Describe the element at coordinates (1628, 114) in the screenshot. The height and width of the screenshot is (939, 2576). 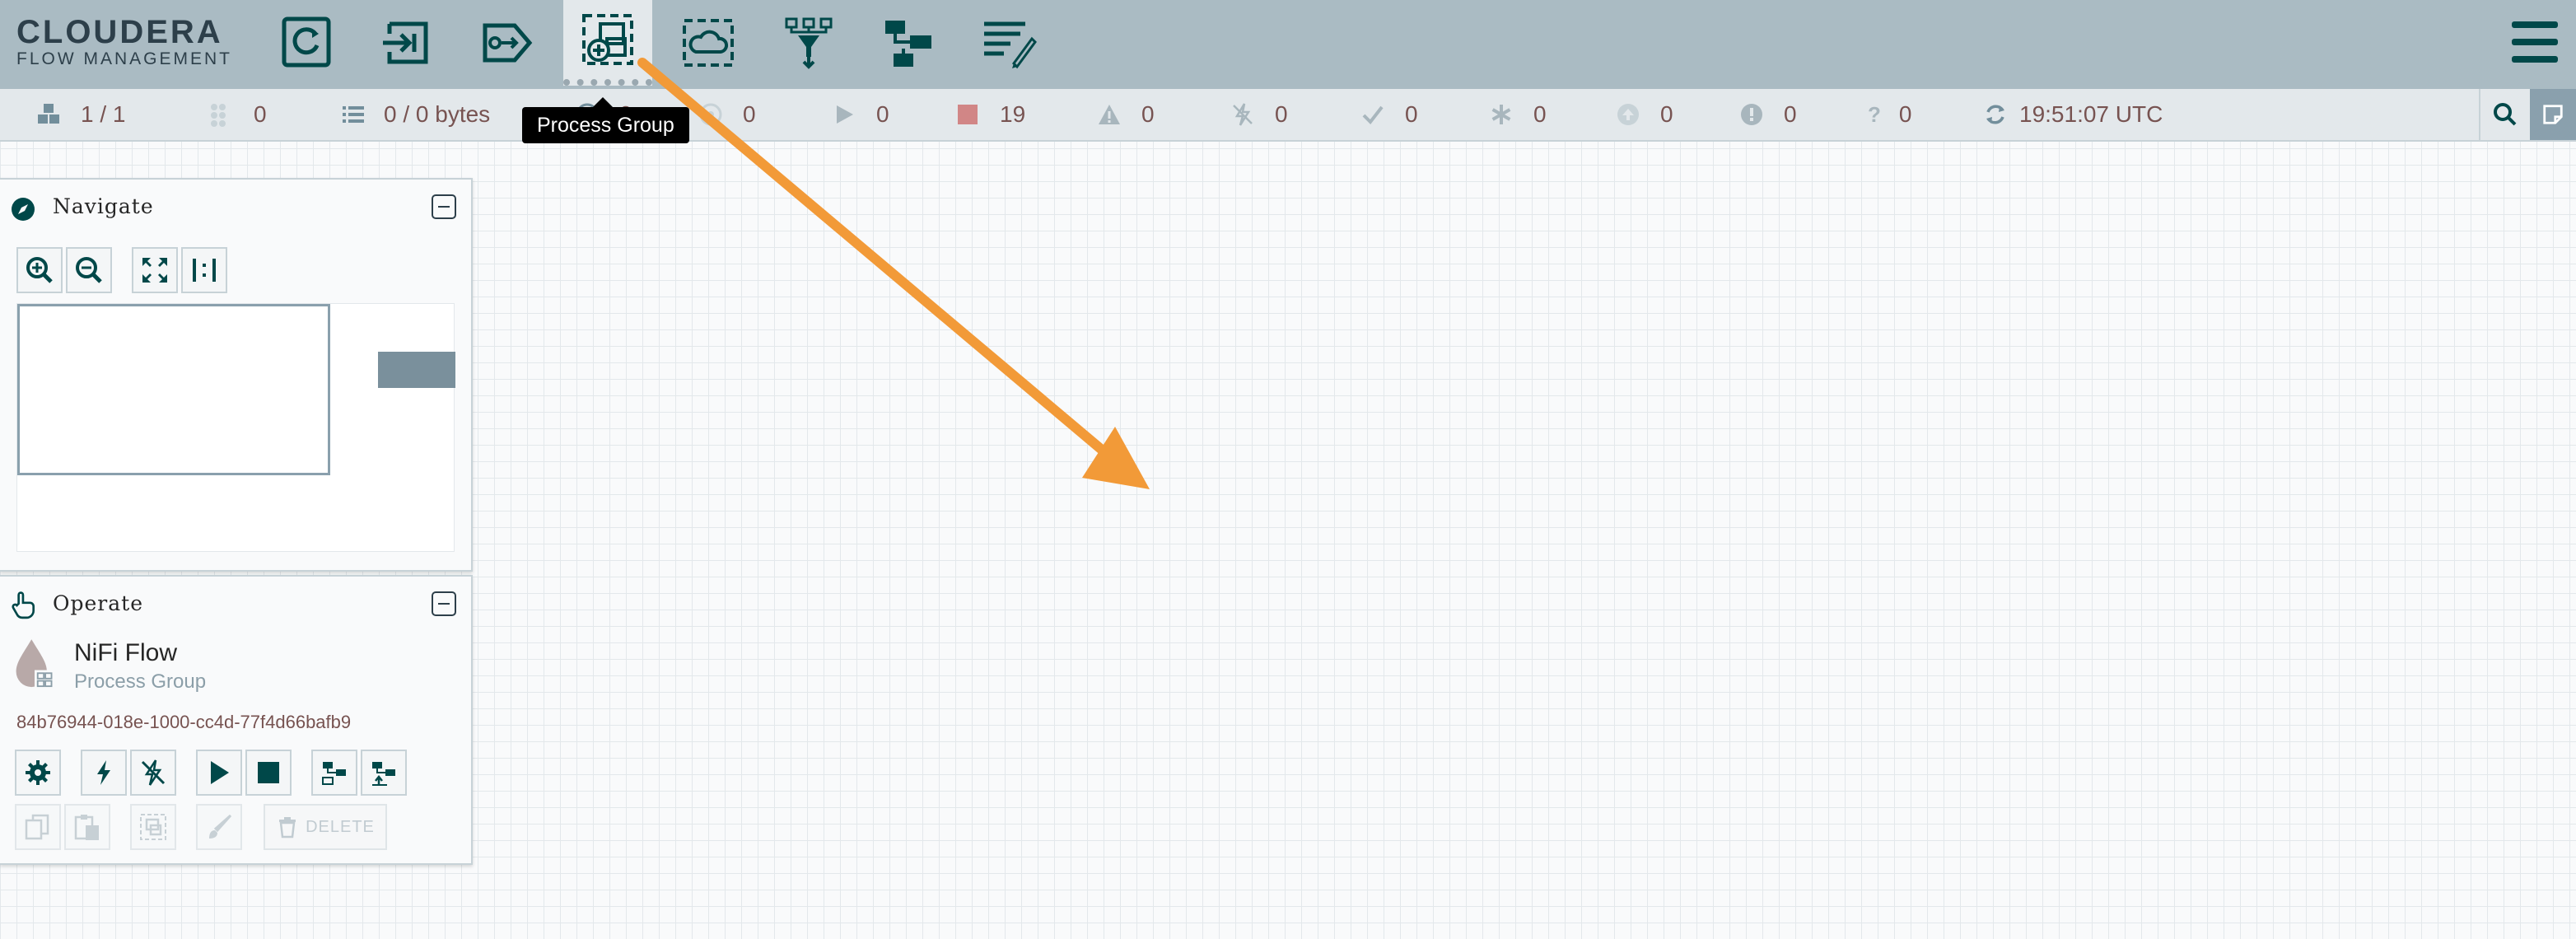
I see `arrow-circle-up-icon` at that location.